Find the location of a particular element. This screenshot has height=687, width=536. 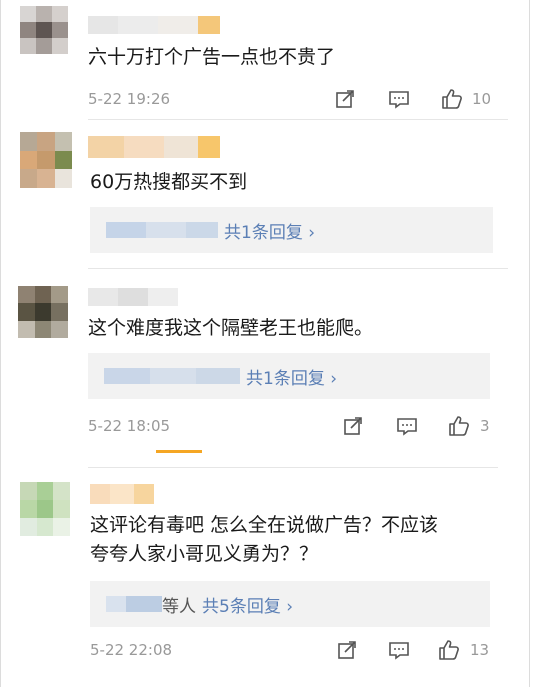

timestamp: 5-22 18:05 is located at coordinates (129, 426).